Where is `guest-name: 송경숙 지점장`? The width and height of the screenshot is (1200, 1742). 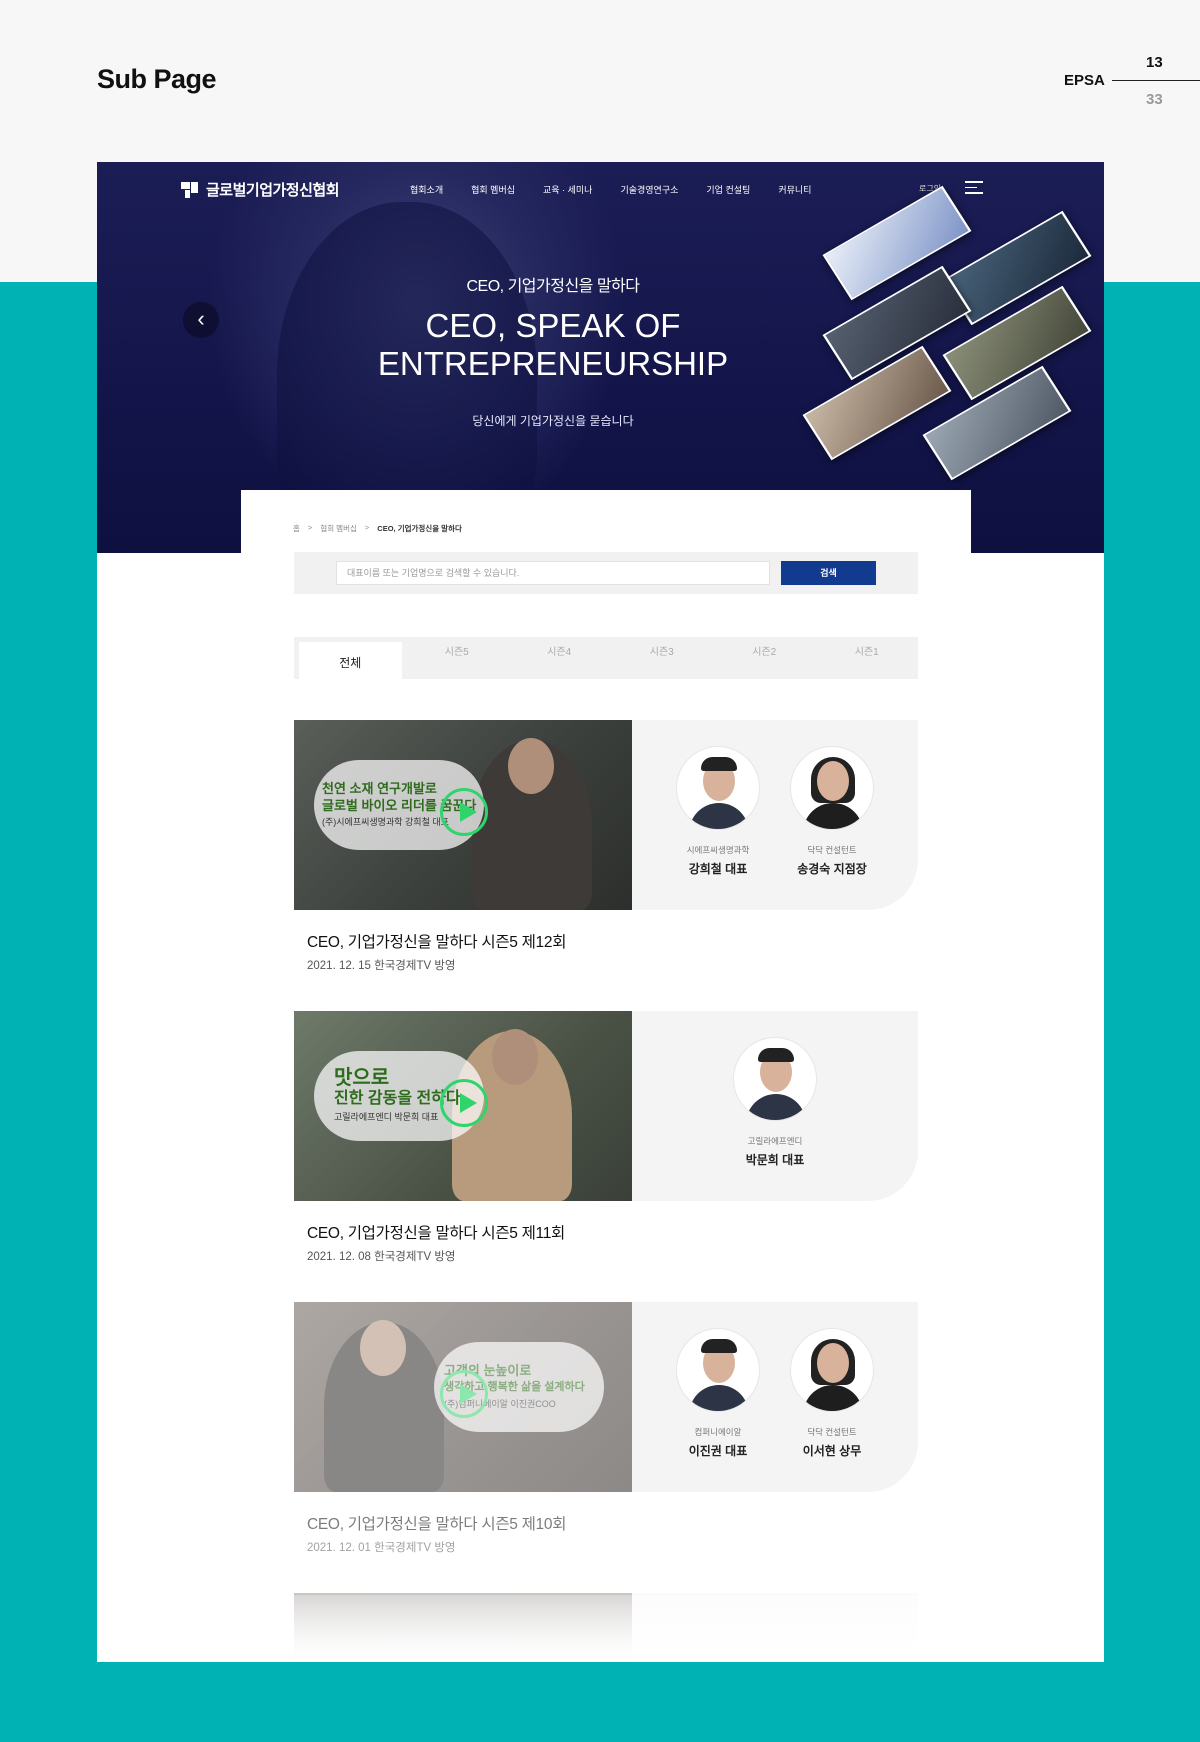
guest-name: 송경숙 지점장 is located at coordinates (832, 869).